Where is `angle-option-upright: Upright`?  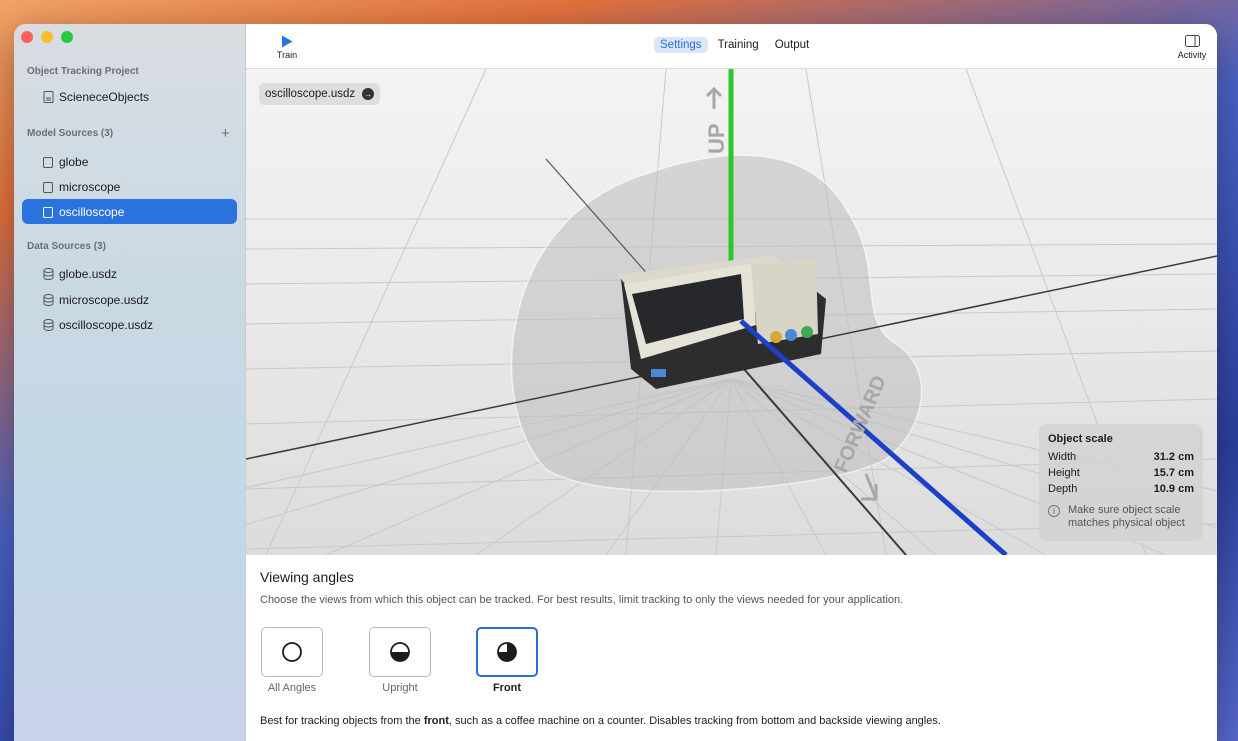 angle-option-upright: Upright is located at coordinates (400, 660).